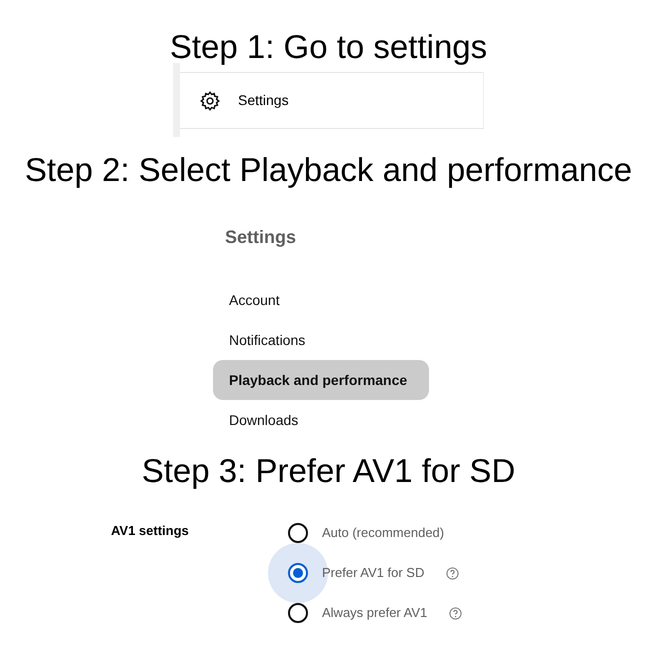  What do you see at coordinates (210, 101) in the screenshot?
I see `gear-icon` at bounding box center [210, 101].